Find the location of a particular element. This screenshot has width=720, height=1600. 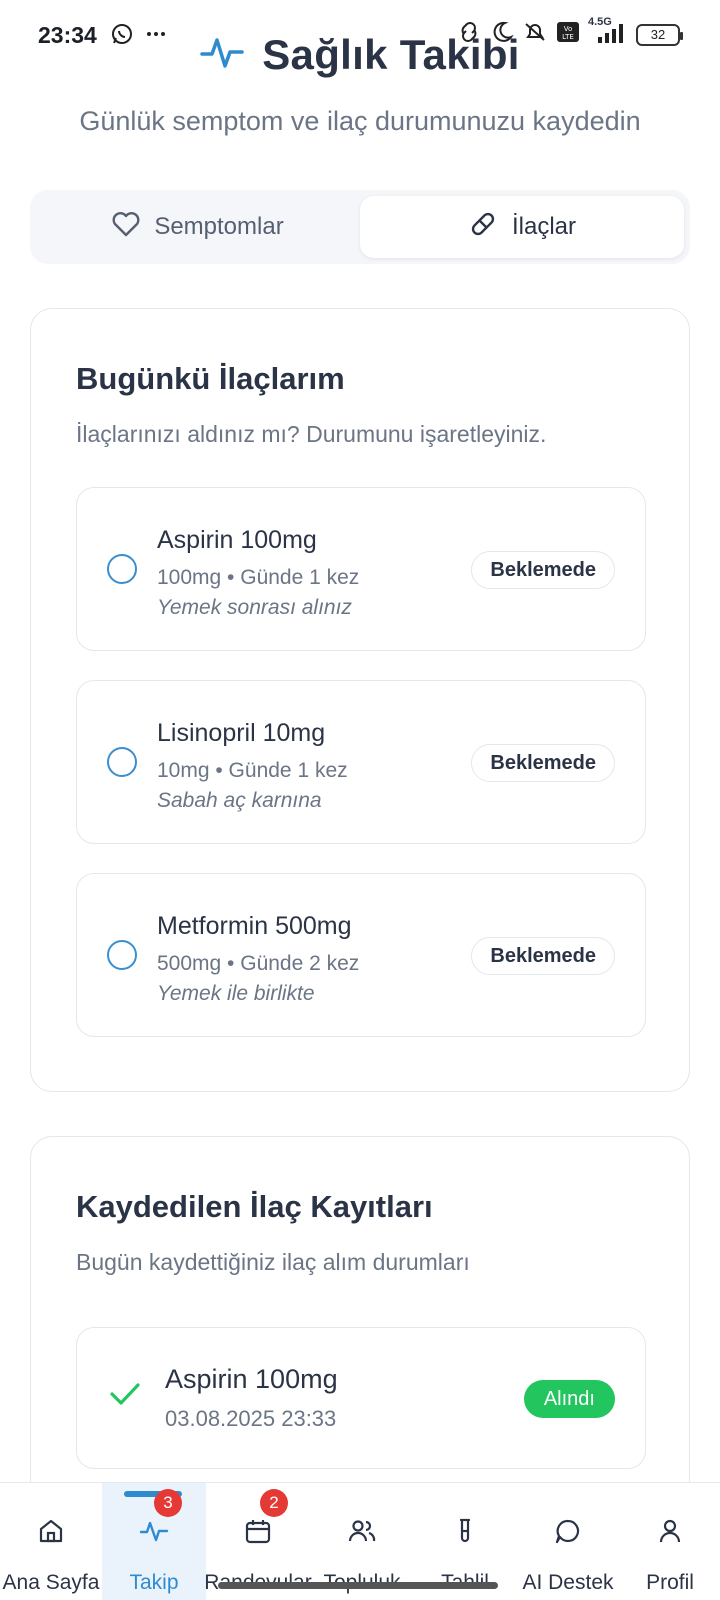

record-timestamp: 03.08.2025 23:33 is located at coordinates (251, 1418).